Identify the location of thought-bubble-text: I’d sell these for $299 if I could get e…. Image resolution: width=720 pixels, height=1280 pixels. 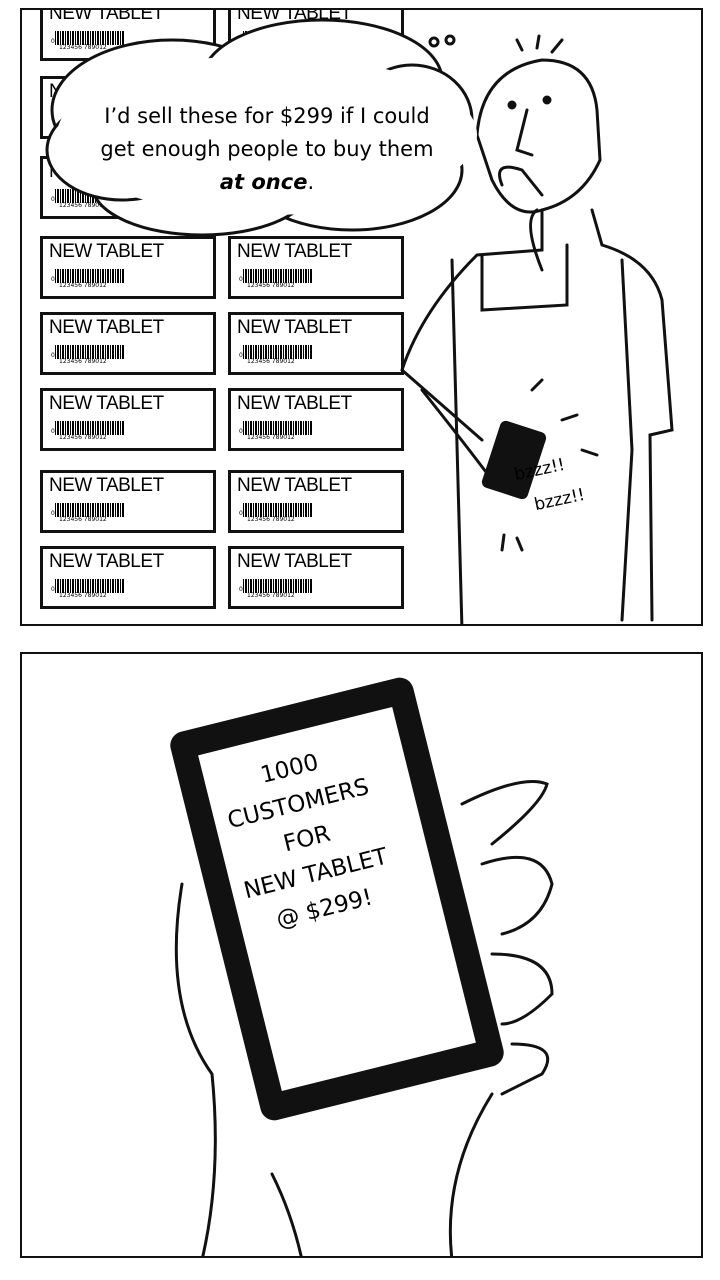
(267, 149).